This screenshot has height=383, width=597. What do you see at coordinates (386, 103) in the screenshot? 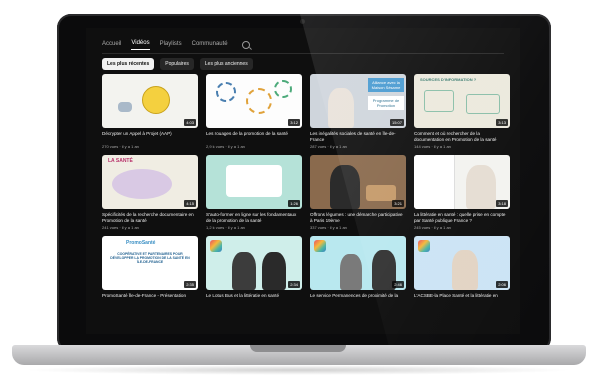
I see `overlay-banner-2: Programme de Promotion` at bounding box center [386, 103].